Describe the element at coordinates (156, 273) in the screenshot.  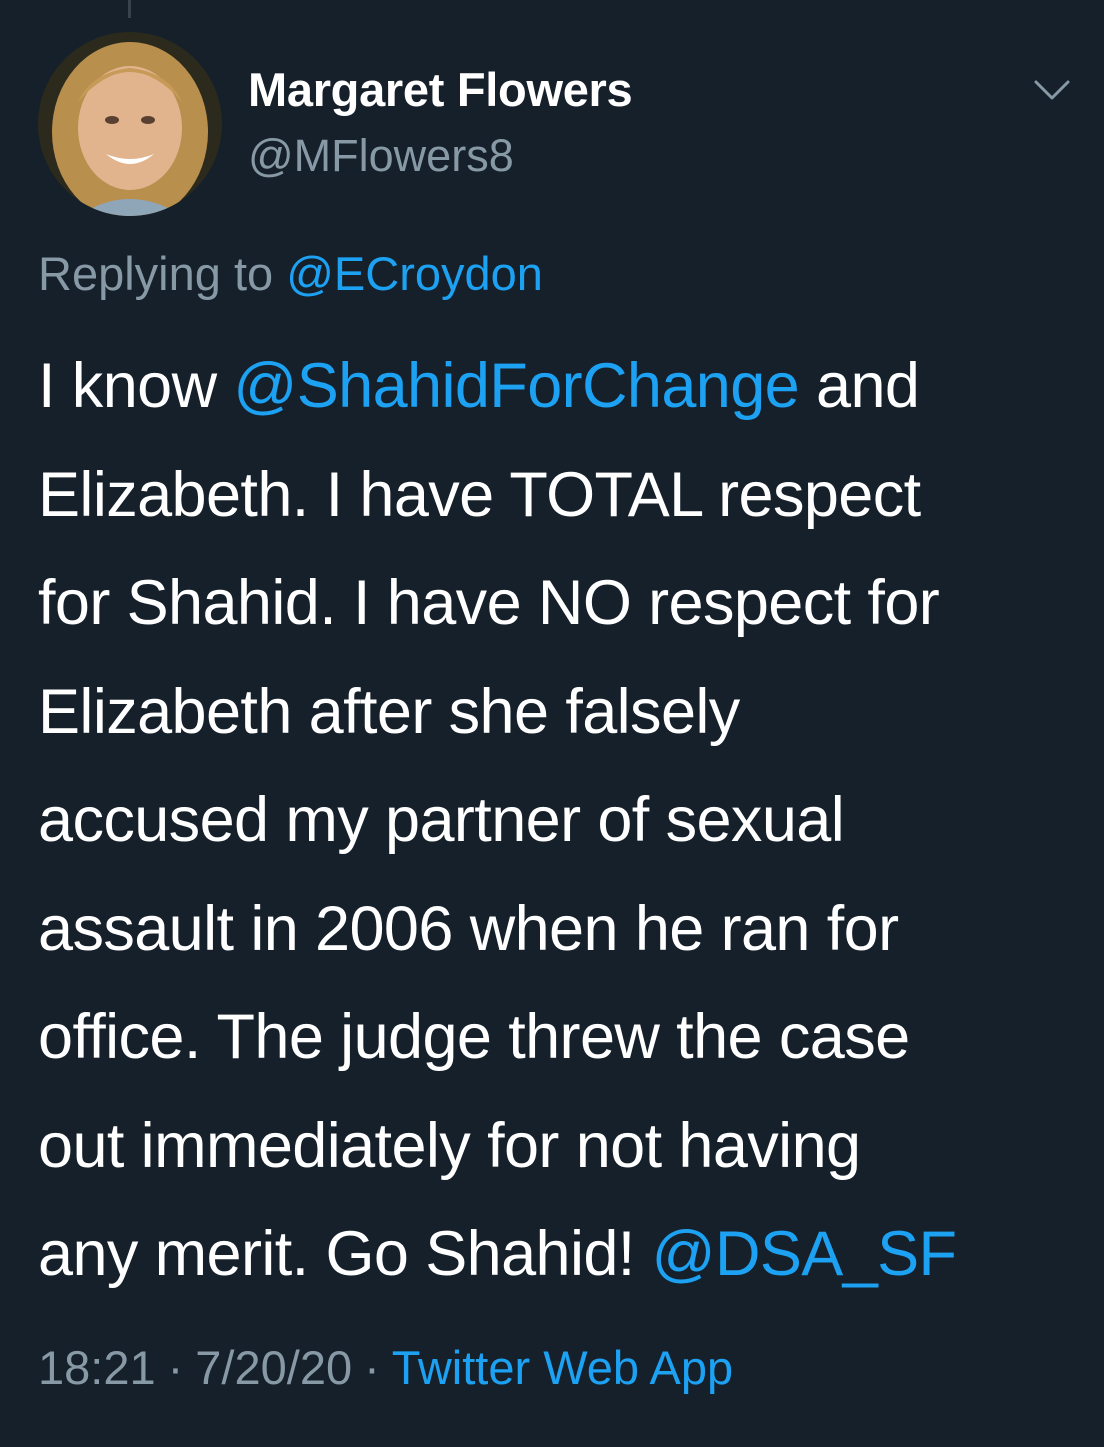
I see `replying-to-label: Replying to` at that location.